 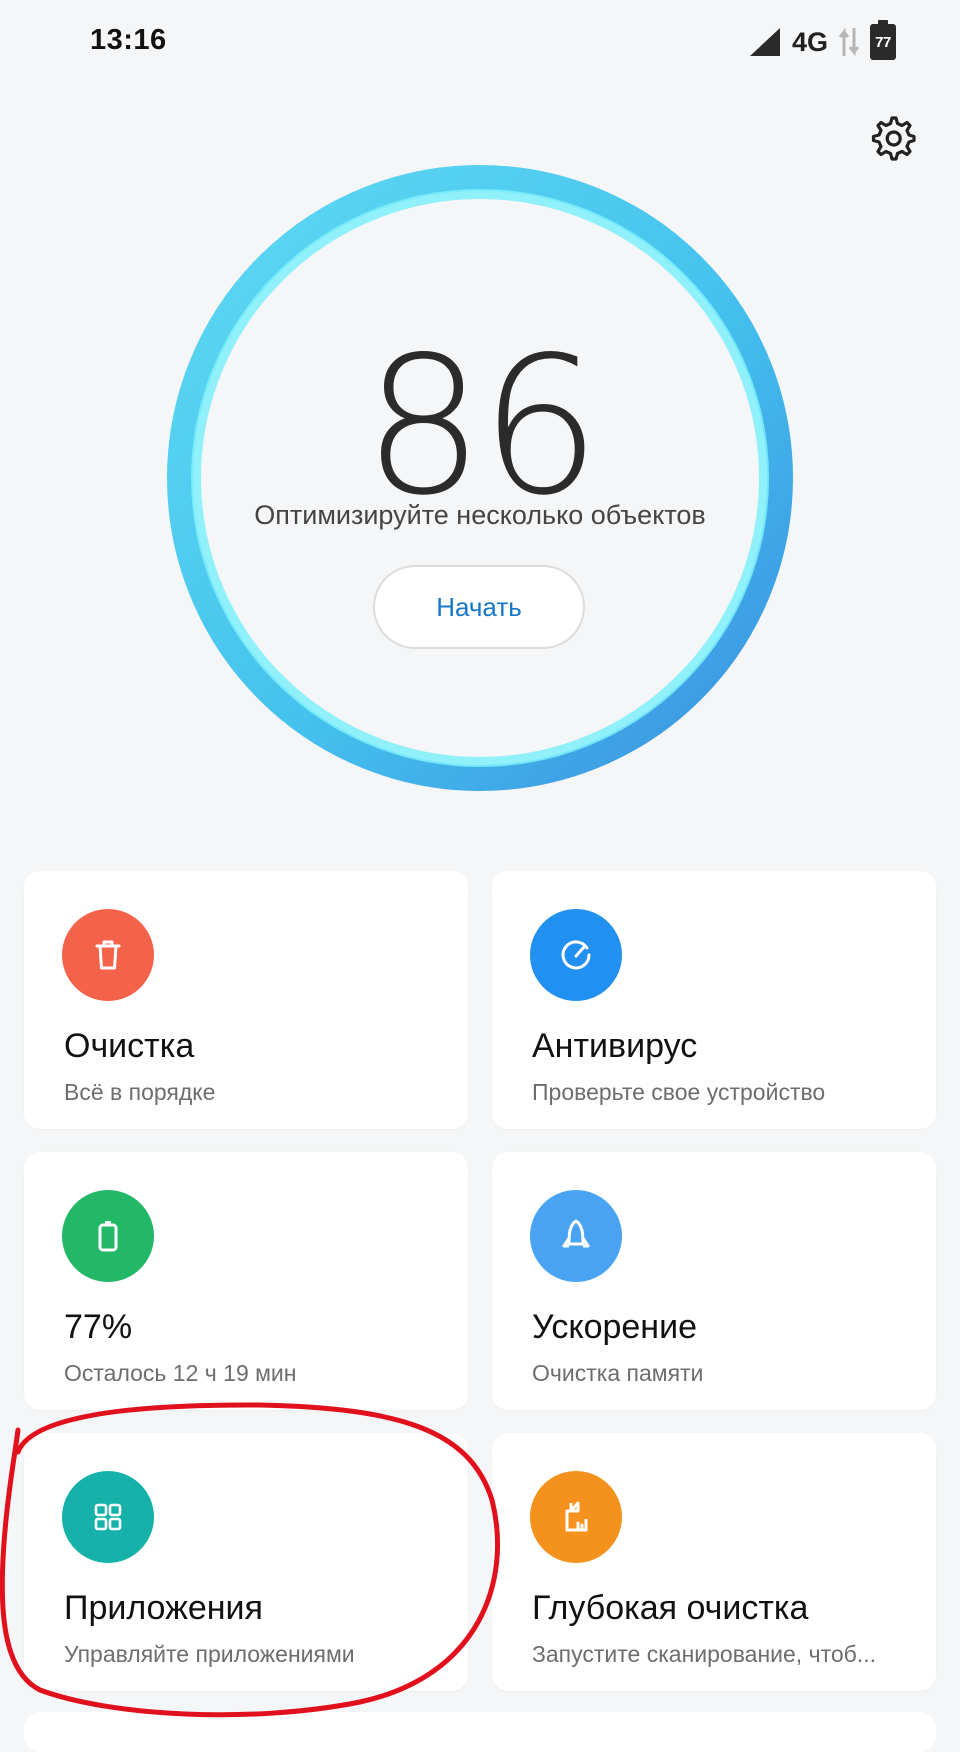 I want to click on trash-icon, so click(x=108, y=955).